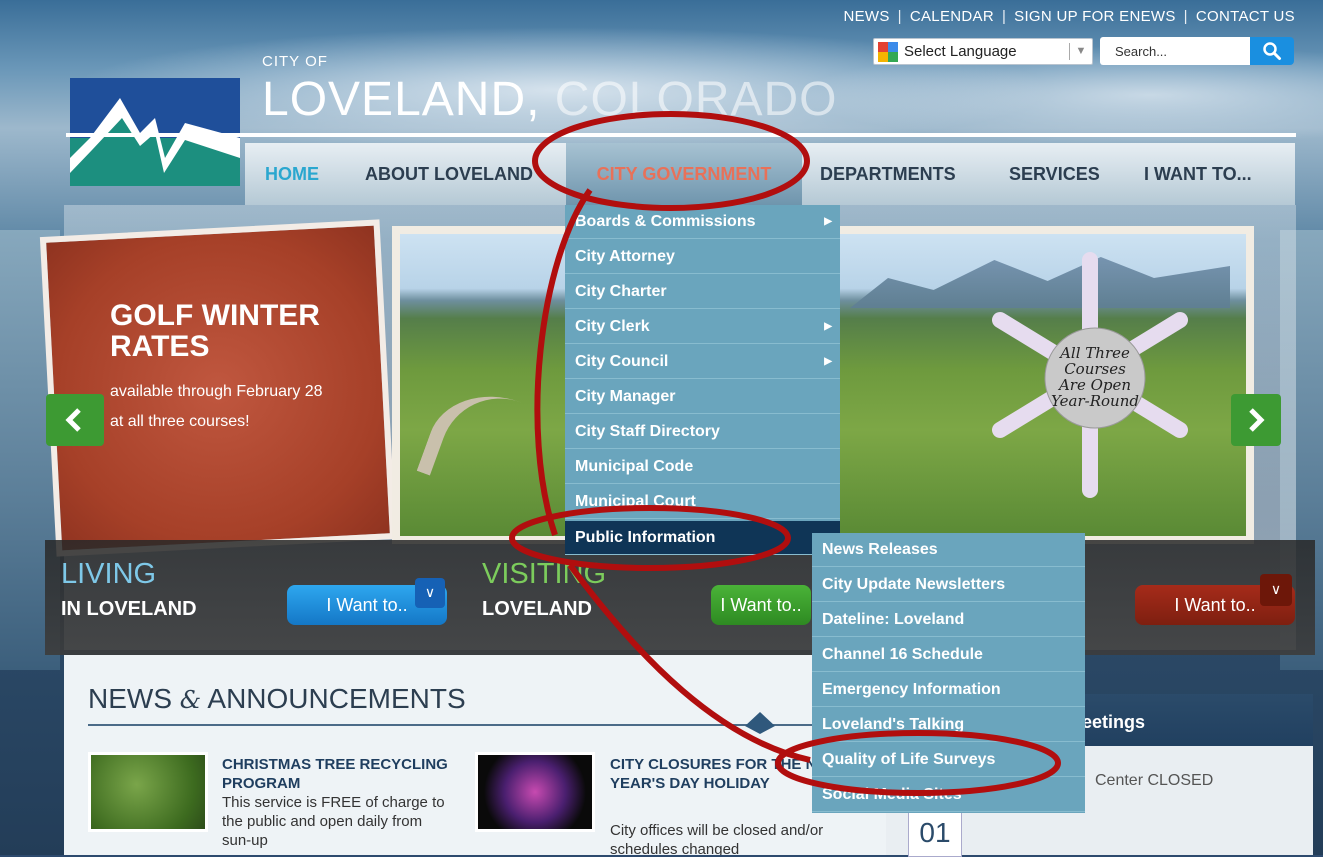 The image size is (1323, 857). What do you see at coordinates (909, 759) in the screenshot?
I see `menu-item-label: Quality of Life Surveys` at bounding box center [909, 759].